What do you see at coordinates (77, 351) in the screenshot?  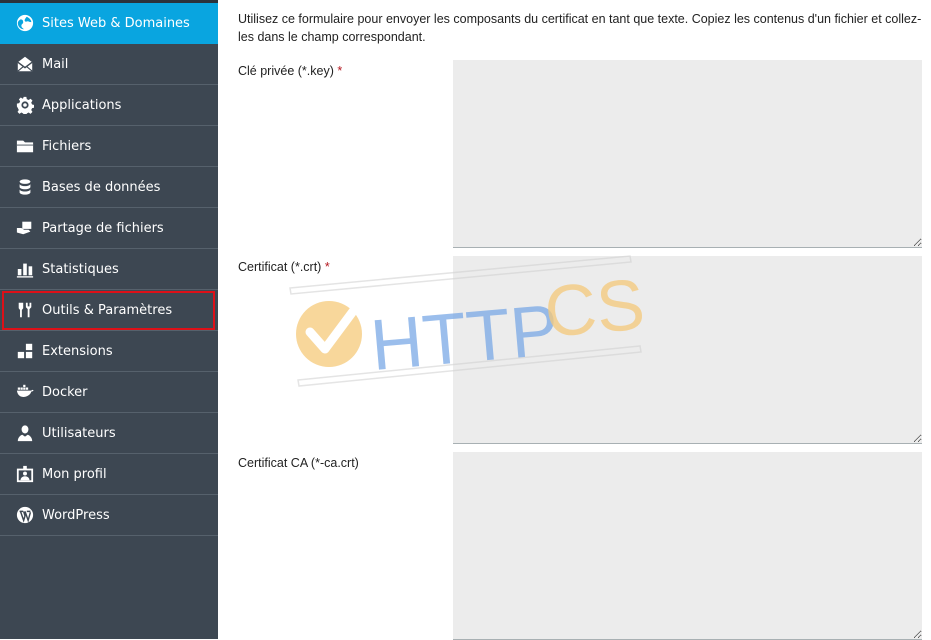 I see `sidebar-item-label: Extensions` at bounding box center [77, 351].